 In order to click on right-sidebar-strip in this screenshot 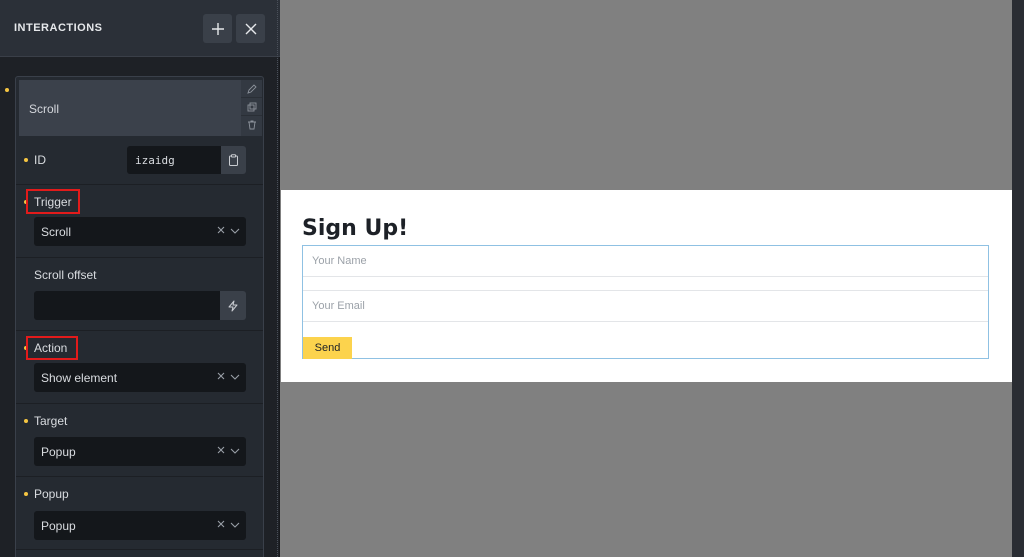, I will do `click(1018, 278)`.